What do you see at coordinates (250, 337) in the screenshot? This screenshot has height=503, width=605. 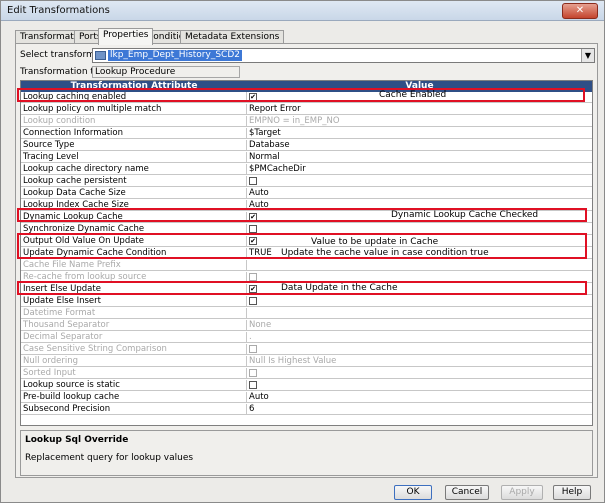 I see `property-value: .` at bounding box center [250, 337].